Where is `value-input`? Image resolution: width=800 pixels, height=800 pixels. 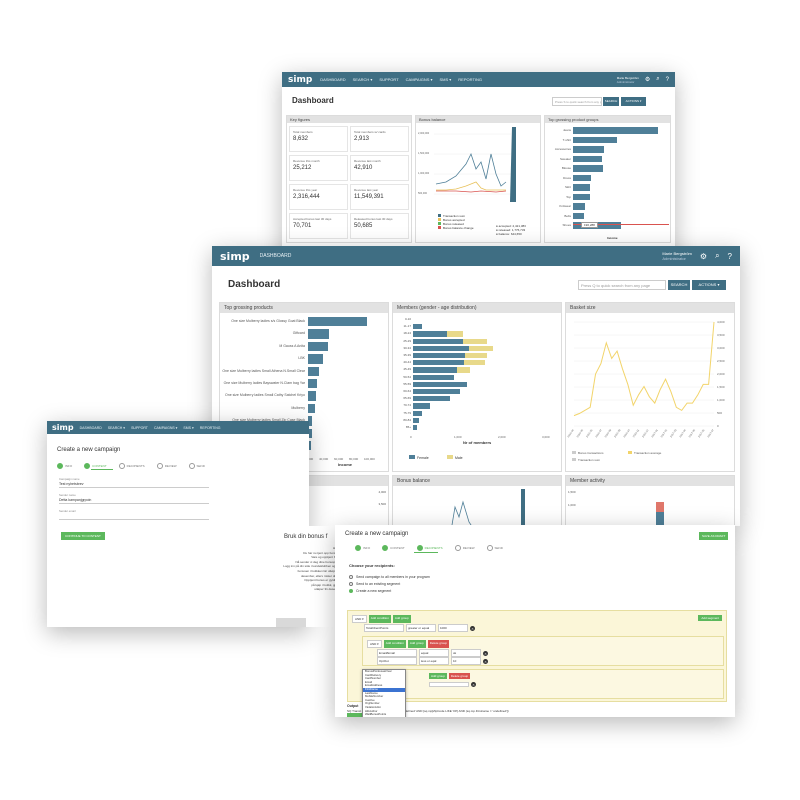
value-input is located at coordinates (449, 684).